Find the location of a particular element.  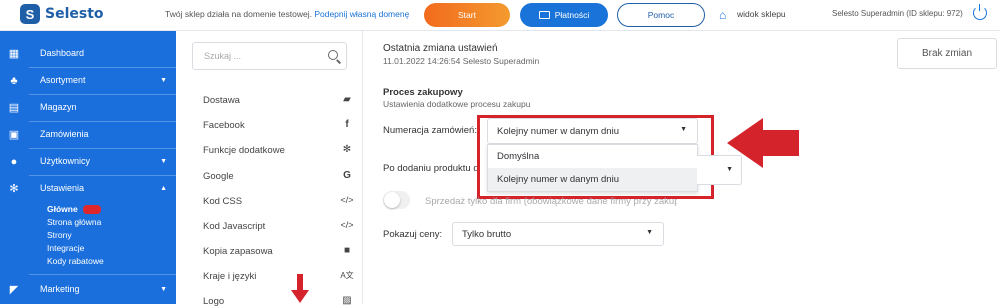

settings-item-logo: Logo is located at coordinates (213, 301).